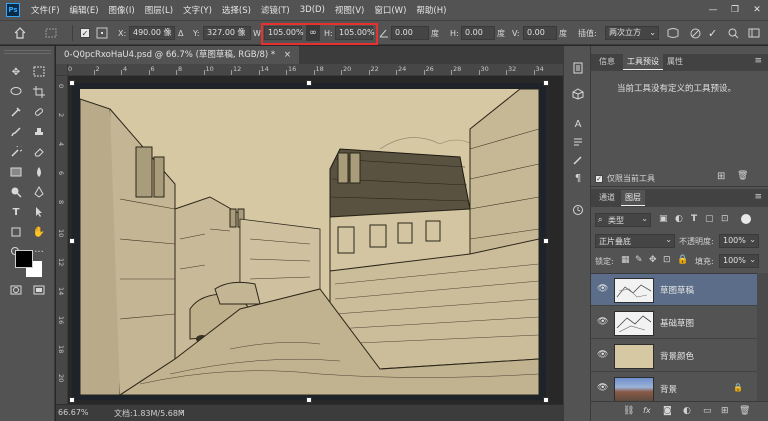 This screenshot has width=768, height=421. I want to click on reference-checkbox: ✓, so click(85, 33).